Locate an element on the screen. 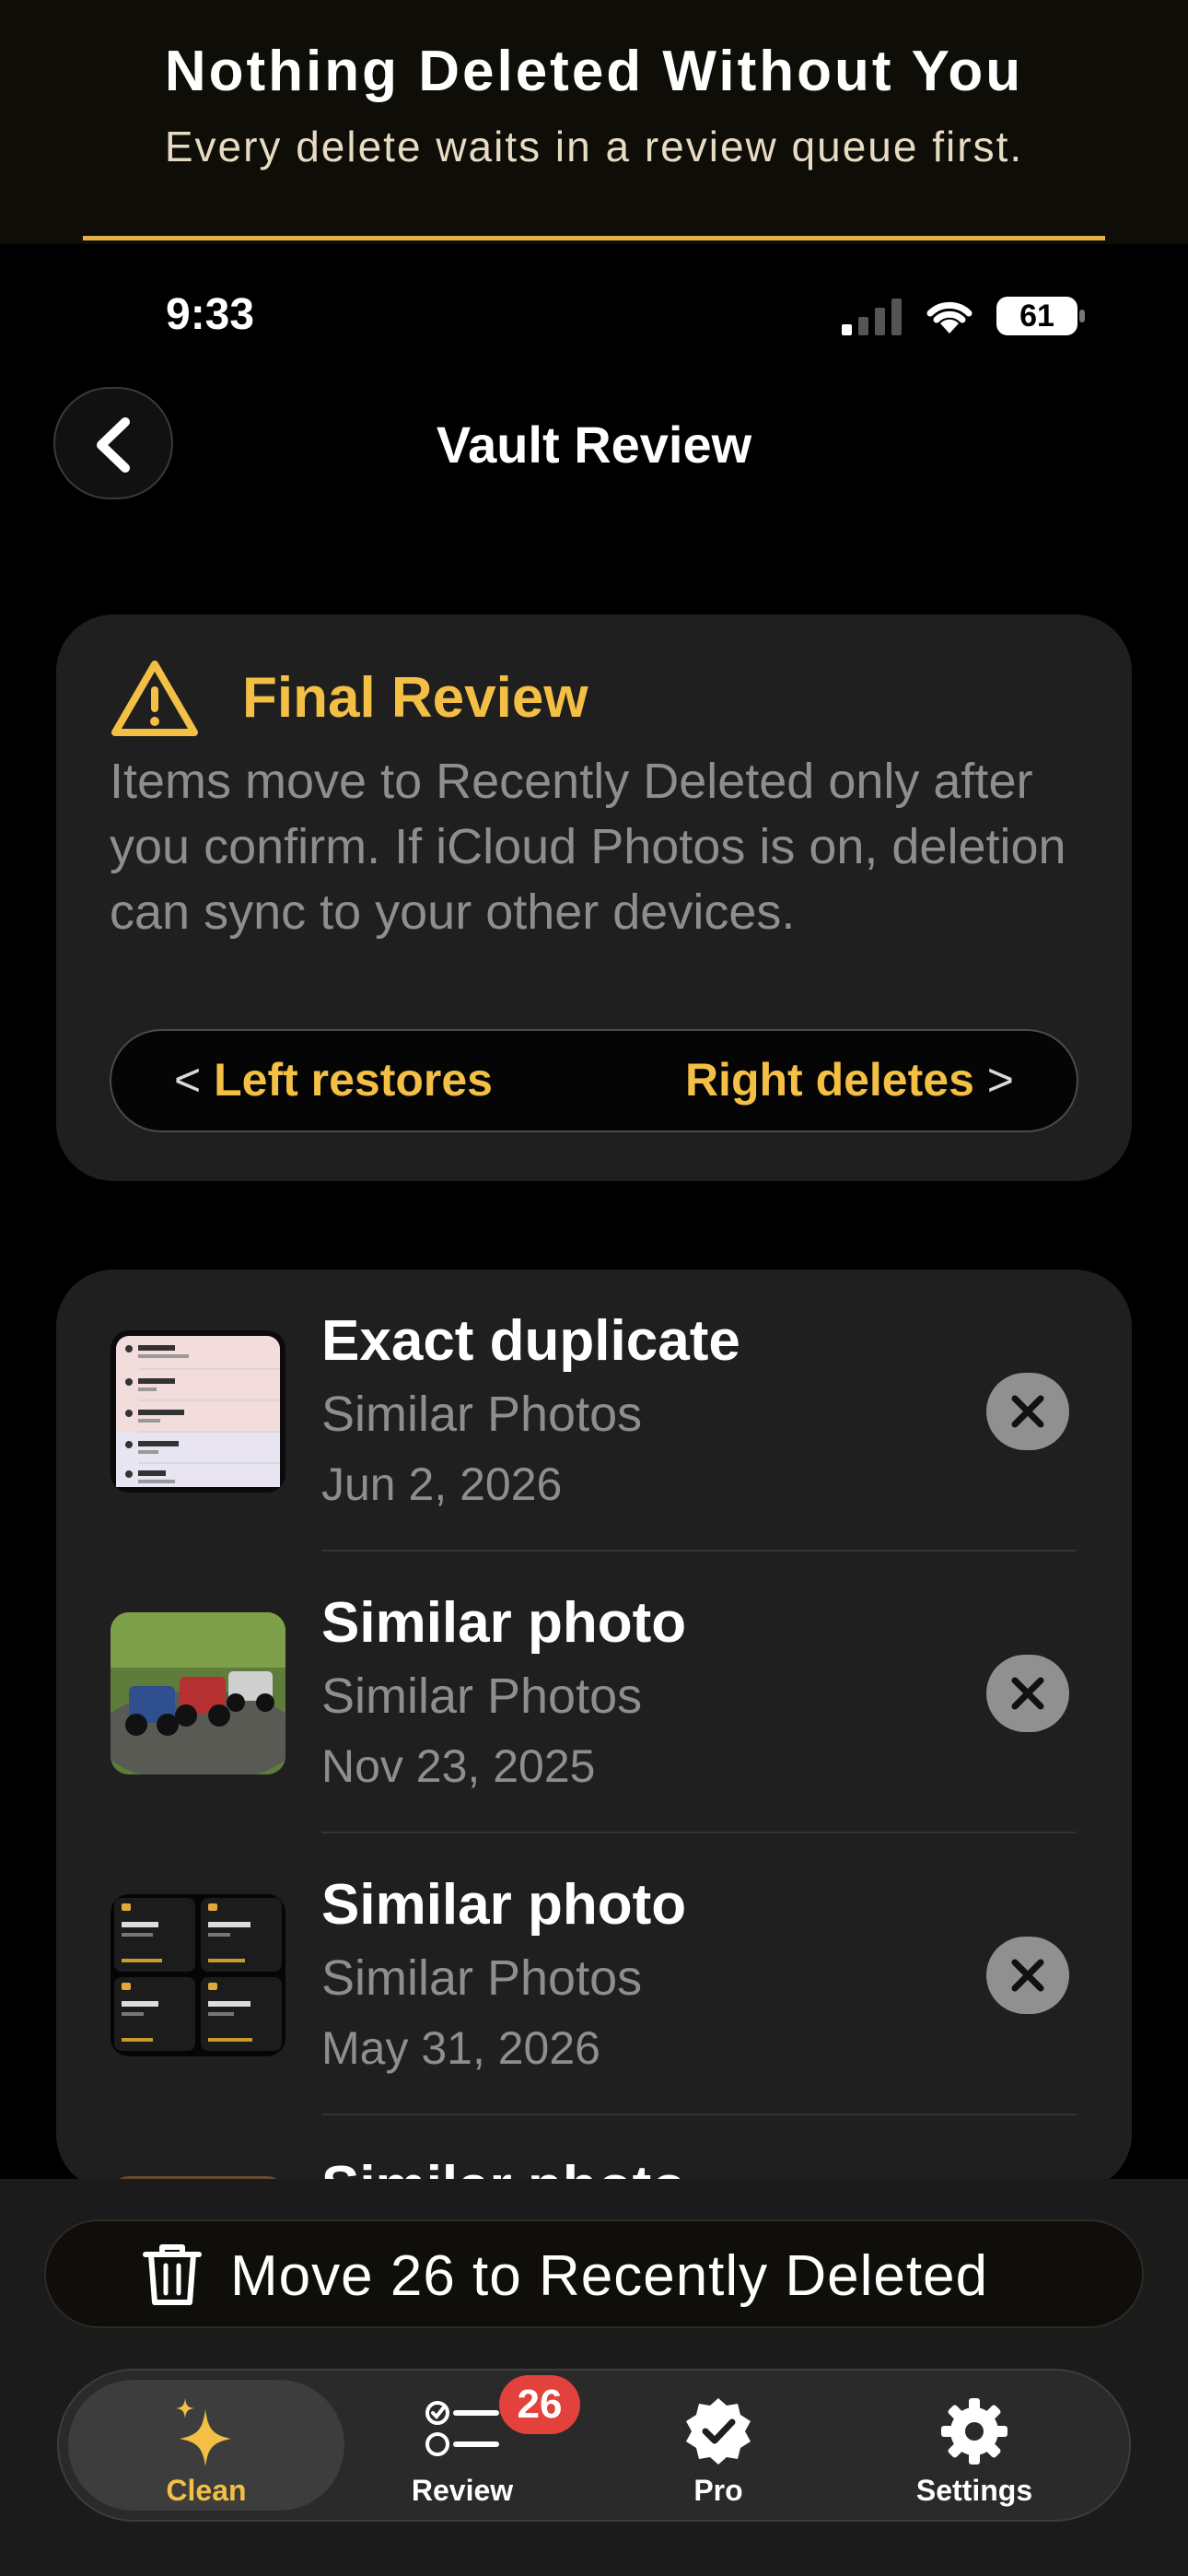 The image size is (1188, 2576). final-review-title: Final Review is located at coordinates (415, 698).